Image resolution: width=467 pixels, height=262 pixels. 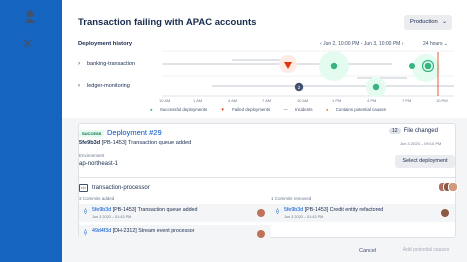 What do you see at coordinates (355, 109) in the screenshot?
I see `legend-causes: ● Contains potential causes` at bounding box center [355, 109].